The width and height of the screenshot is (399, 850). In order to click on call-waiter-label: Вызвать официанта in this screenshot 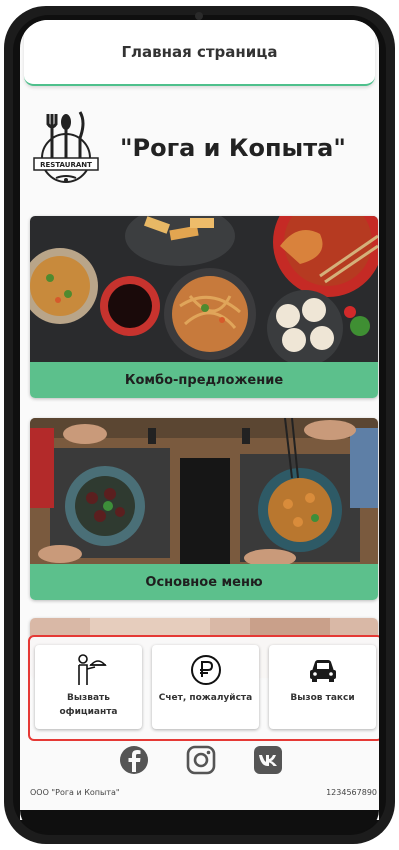, I will do `click(88, 705)`.